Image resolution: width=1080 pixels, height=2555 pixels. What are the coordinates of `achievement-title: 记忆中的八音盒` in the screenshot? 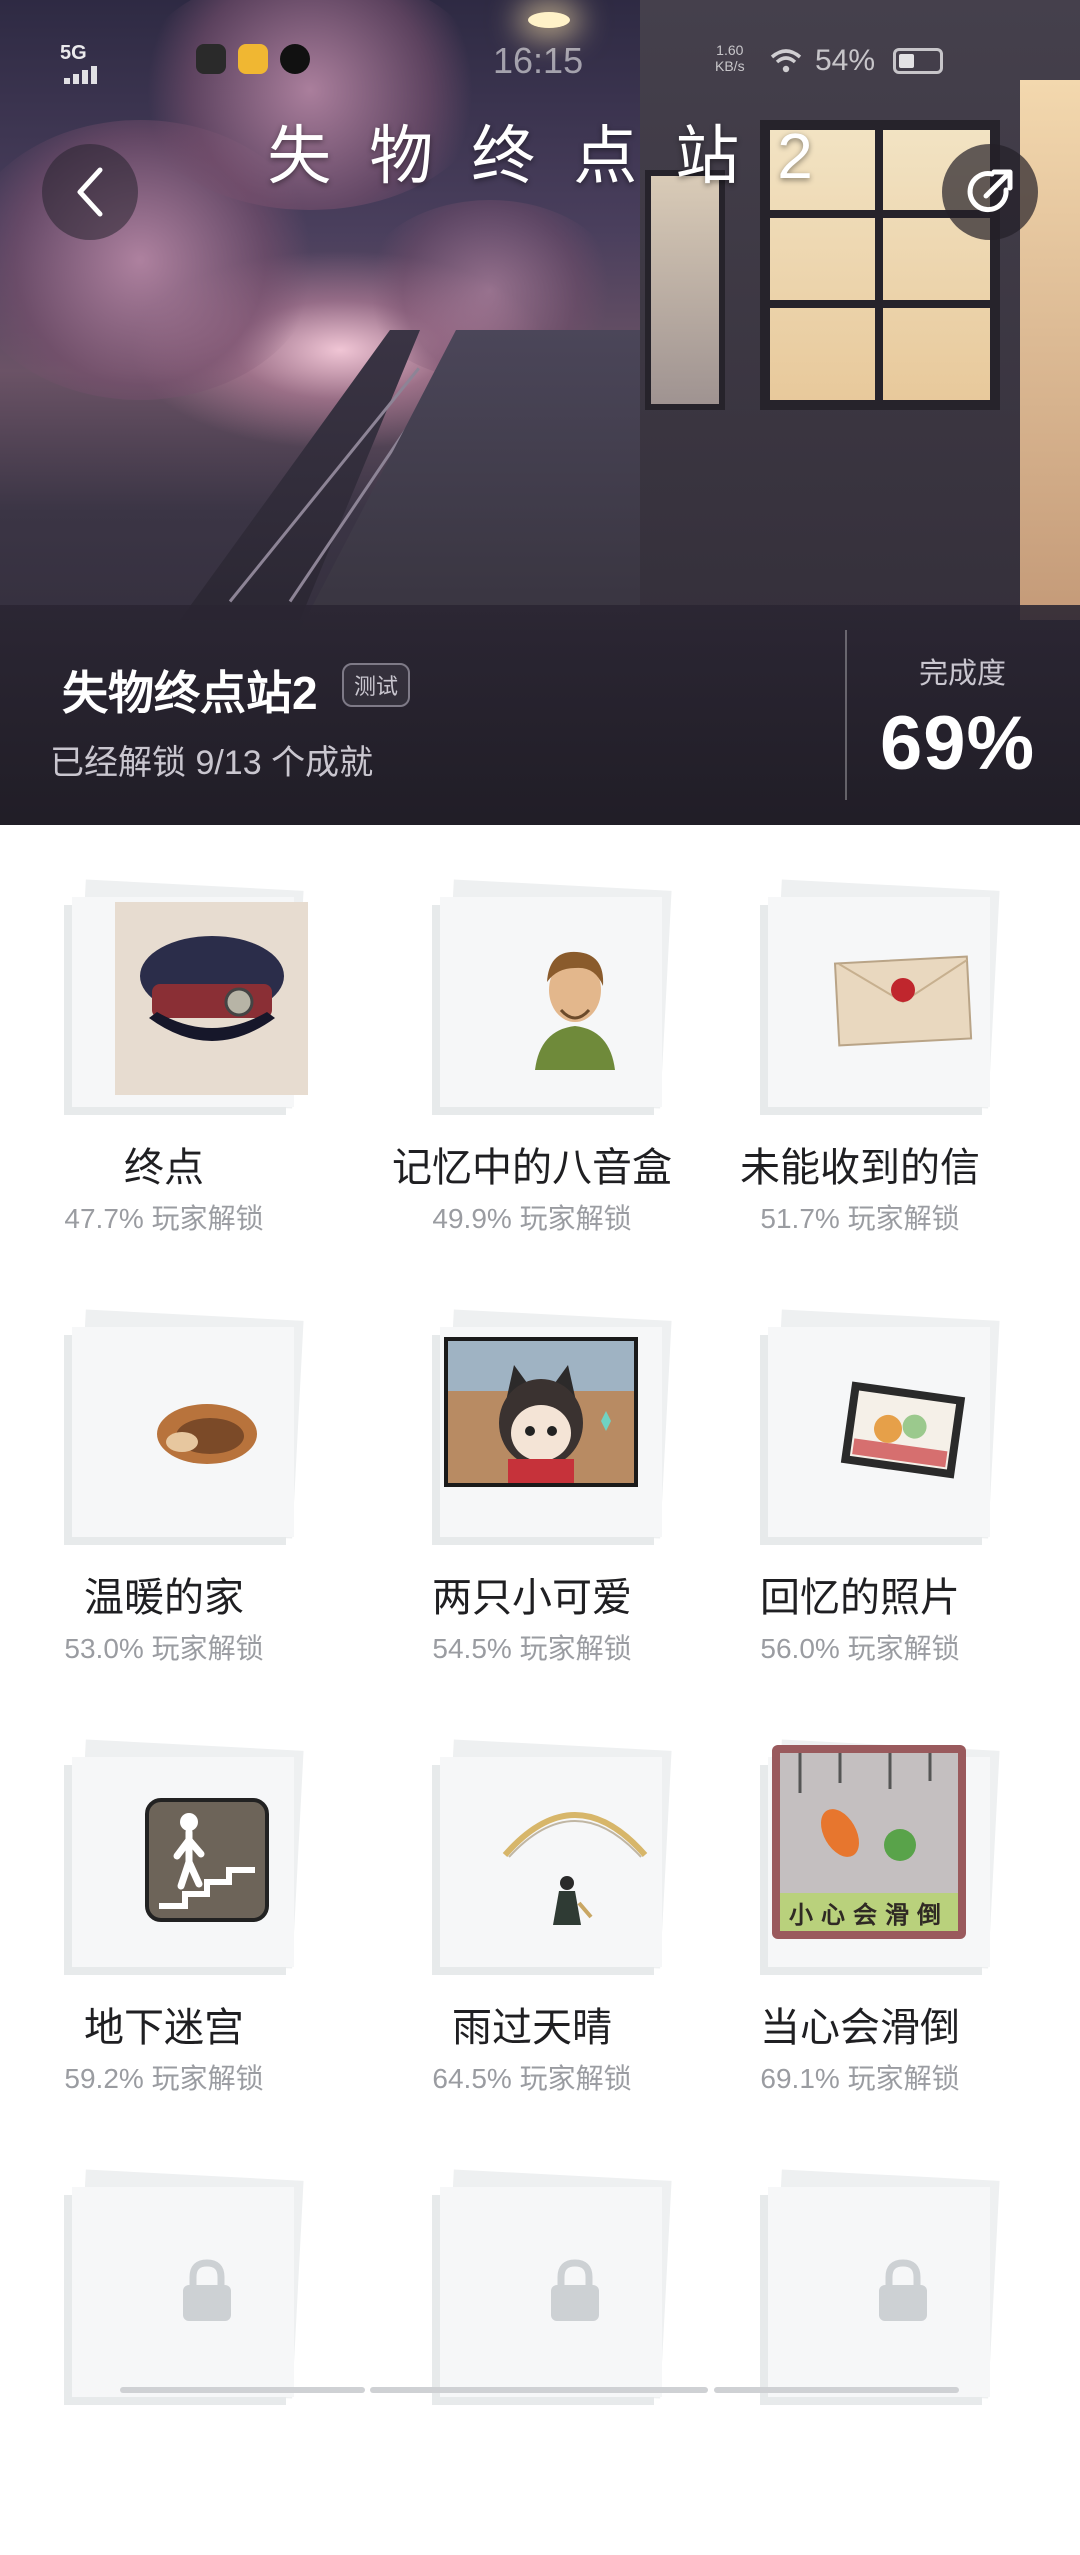 It's located at (532, 1168).